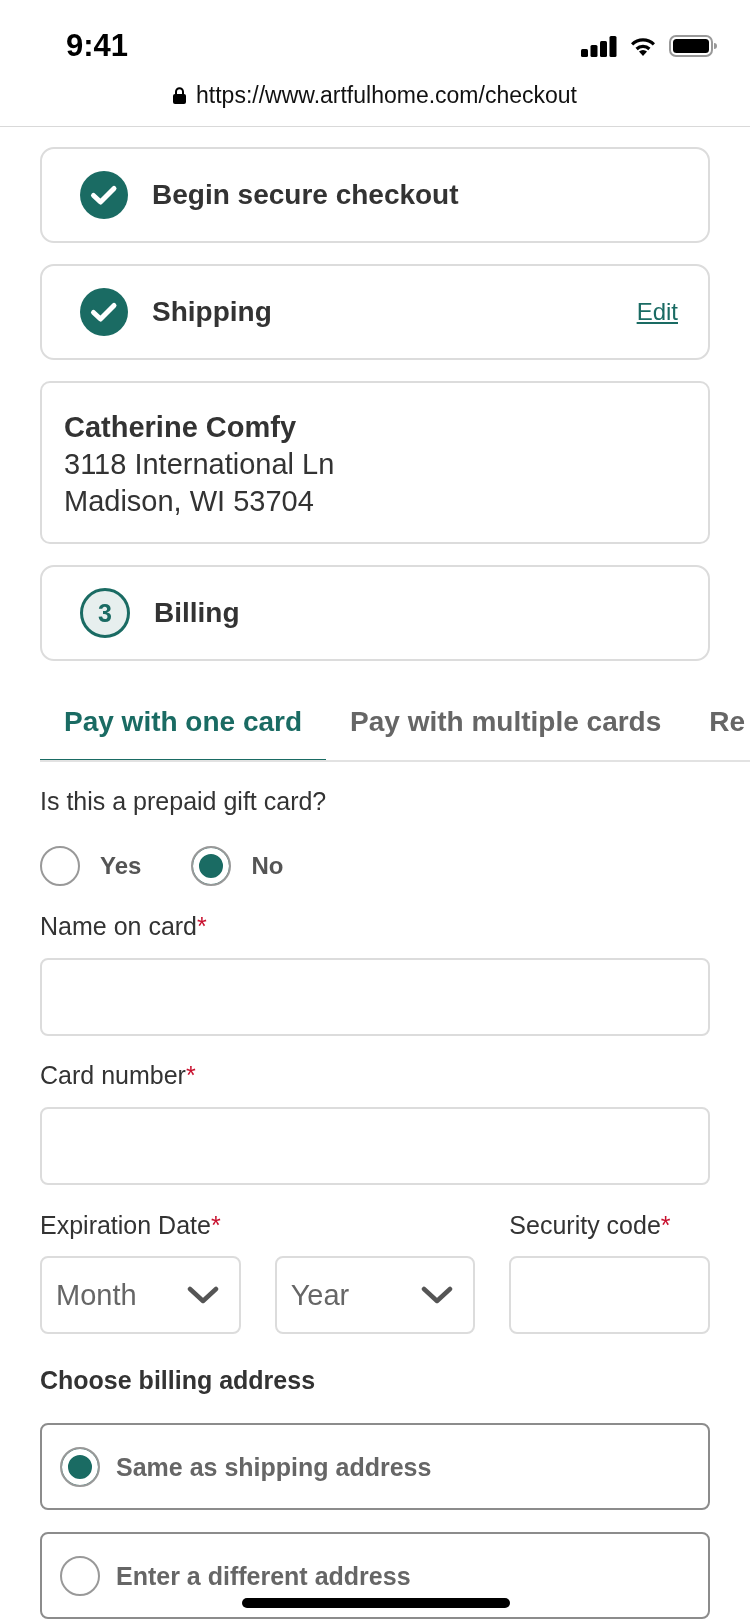 This screenshot has width=750, height=1624. Describe the element at coordinates (643, 46) in the screenshot. I see `wifi-icon` at that location.